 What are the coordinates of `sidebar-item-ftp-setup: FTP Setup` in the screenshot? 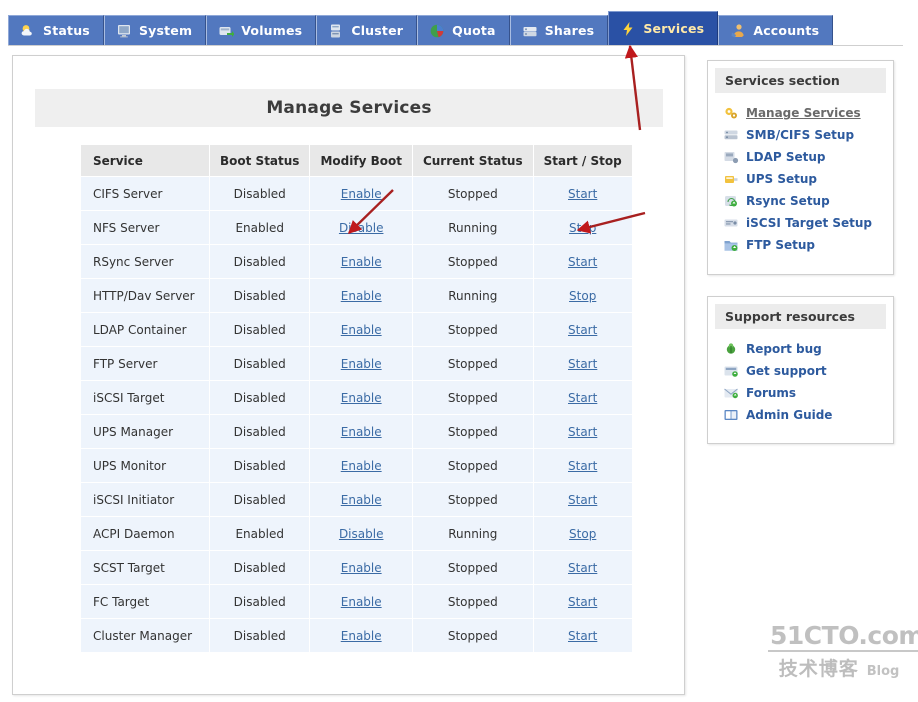 It's located at (800, 245).